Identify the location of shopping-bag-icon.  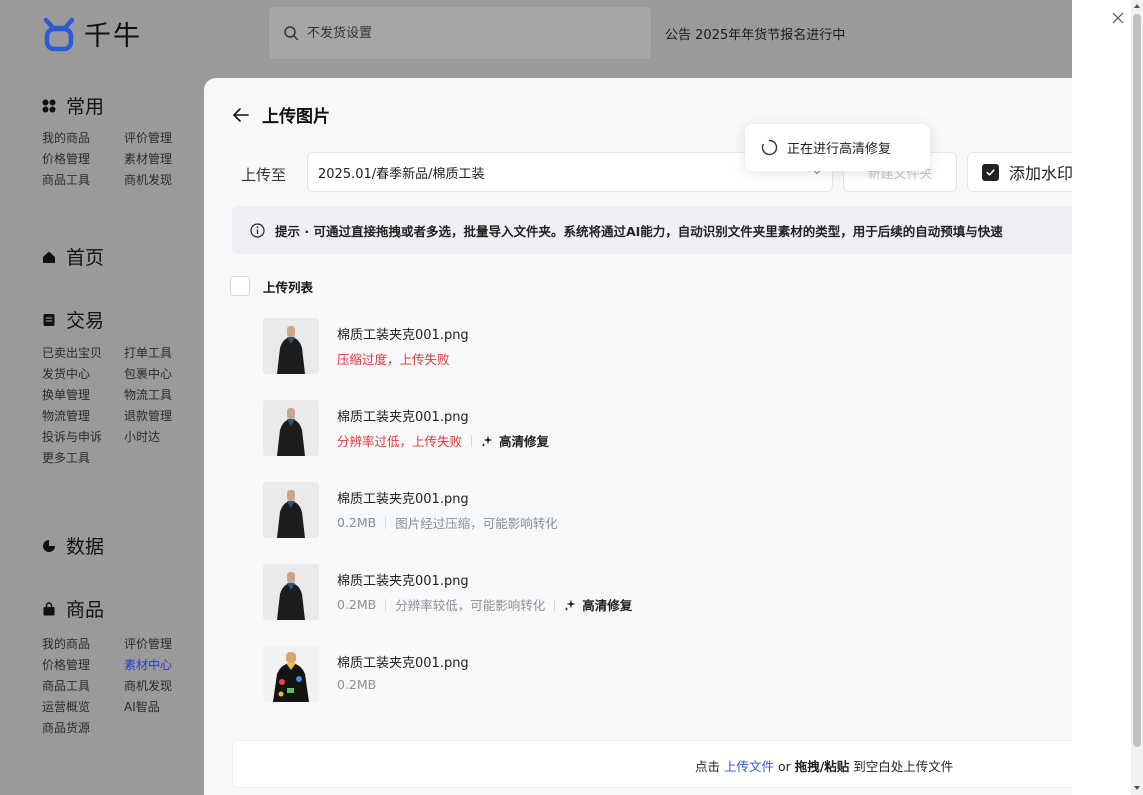
(49, 608).